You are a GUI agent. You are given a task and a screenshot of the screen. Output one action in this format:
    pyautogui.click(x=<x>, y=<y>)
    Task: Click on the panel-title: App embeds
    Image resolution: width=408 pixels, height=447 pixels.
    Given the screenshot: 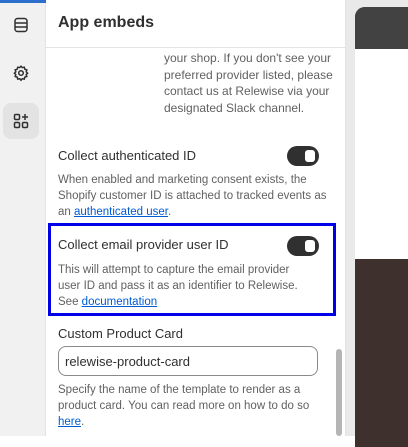 What is the action you would take?
    pyautogui.click(x=106, y=22)
    